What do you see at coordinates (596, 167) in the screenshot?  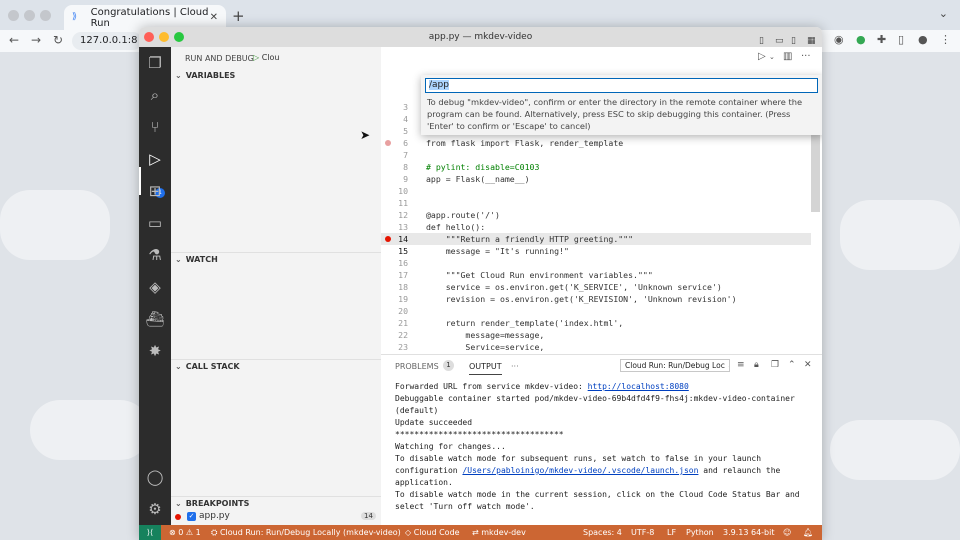 I see `code-line: 8 # pylint: disable=C0103` at bounding box center [596, 167].